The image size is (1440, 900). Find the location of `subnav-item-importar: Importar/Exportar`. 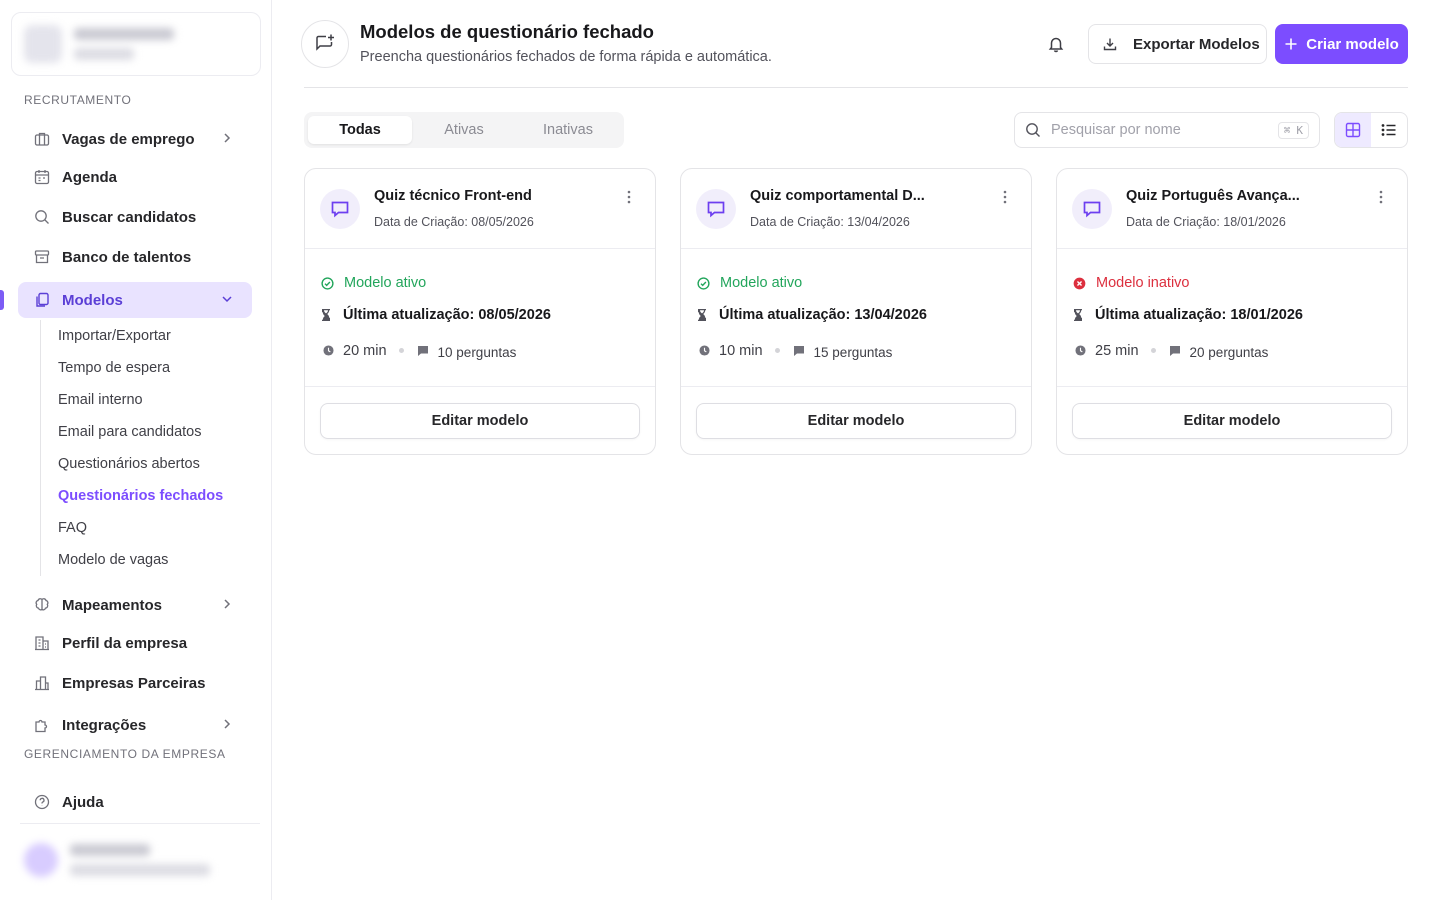

subnav-item-importar: Importar/Exportar is located at coordinates (145, 336).